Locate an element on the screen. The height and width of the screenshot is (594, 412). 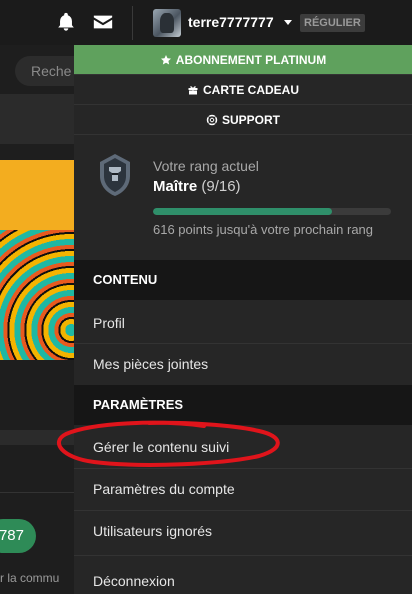
avatar is located at coordinates (167, 23).